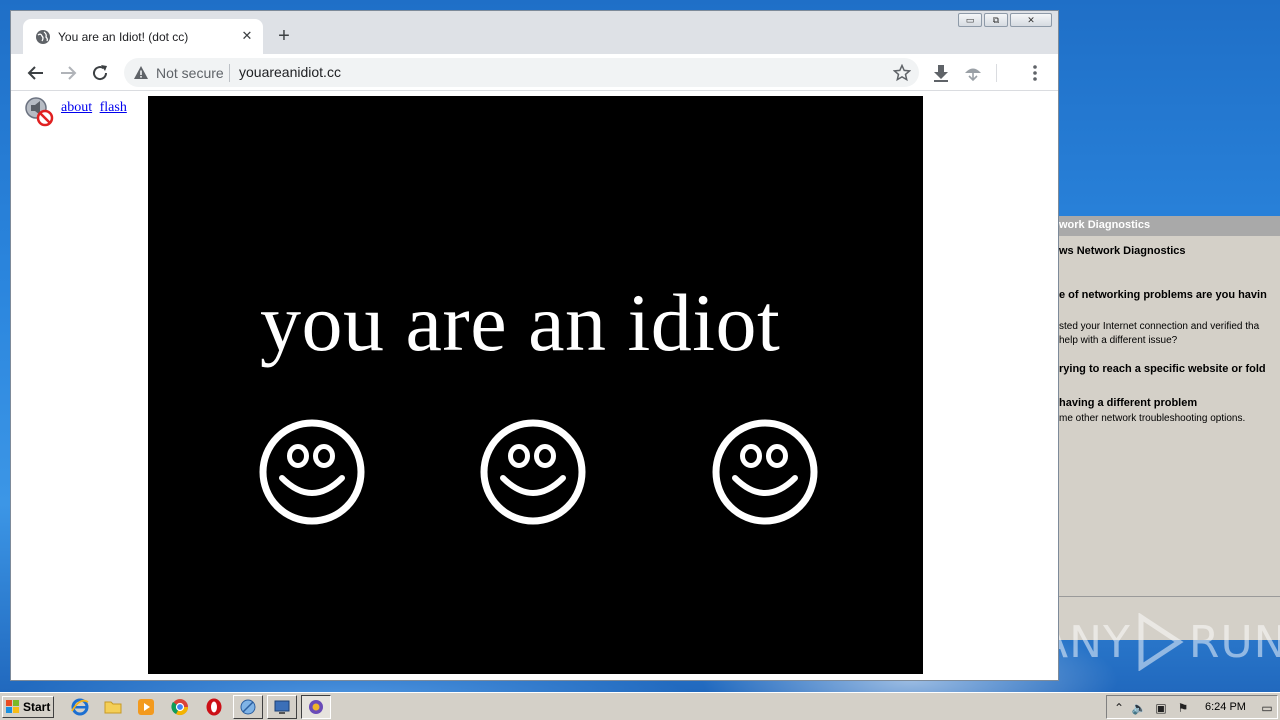 The width and height of the screenshot is (1280, 720). What do you see at coordinates (640, 706) in the screenshot?
I see `taskbar: Start ⌃ 🔈 ▣ ⚑ 6:24 PM ▭` at bounding box center [640, 706].